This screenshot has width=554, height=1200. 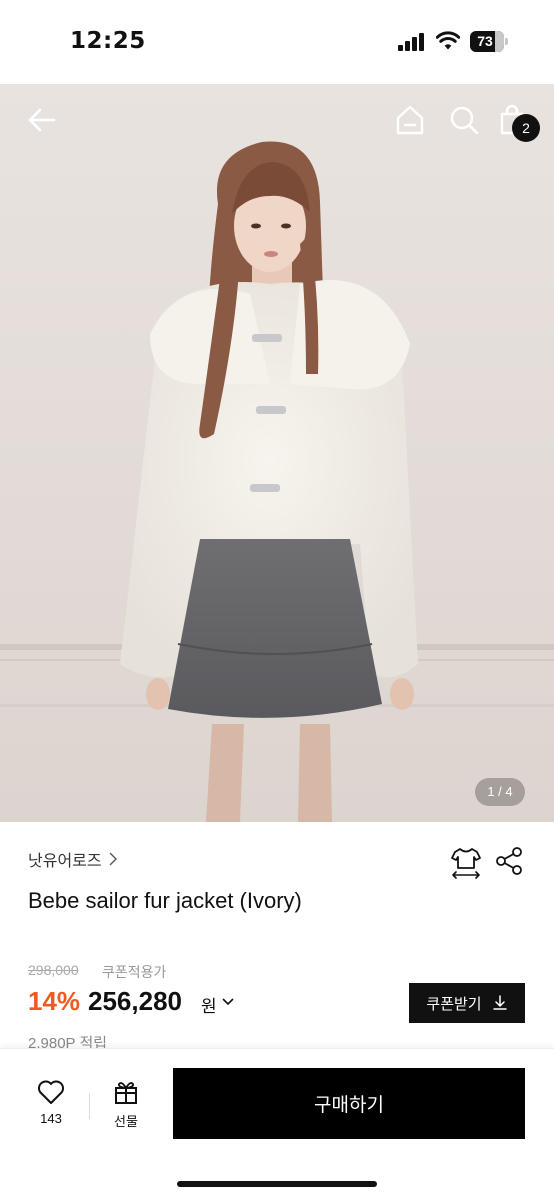 I want to click on download-icon, so click(x=499, y=1002).